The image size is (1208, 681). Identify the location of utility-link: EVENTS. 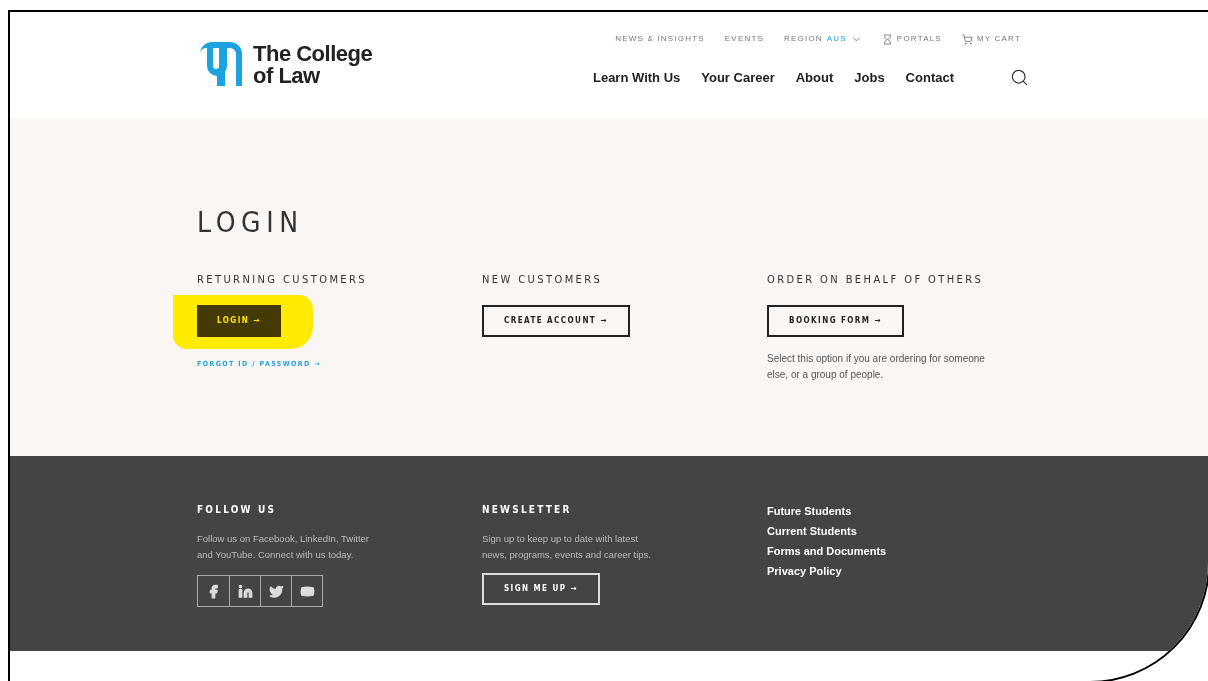
(744, 39).